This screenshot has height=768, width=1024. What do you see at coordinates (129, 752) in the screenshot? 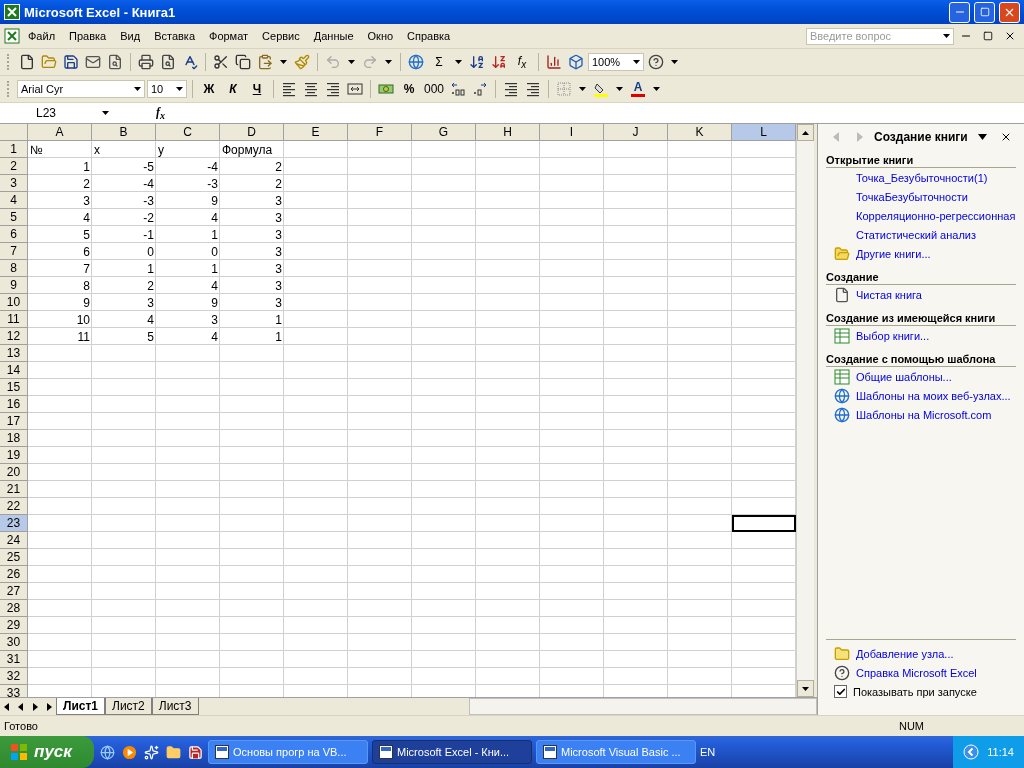
I see `media-player-icon` at bounding box center [129, 752].